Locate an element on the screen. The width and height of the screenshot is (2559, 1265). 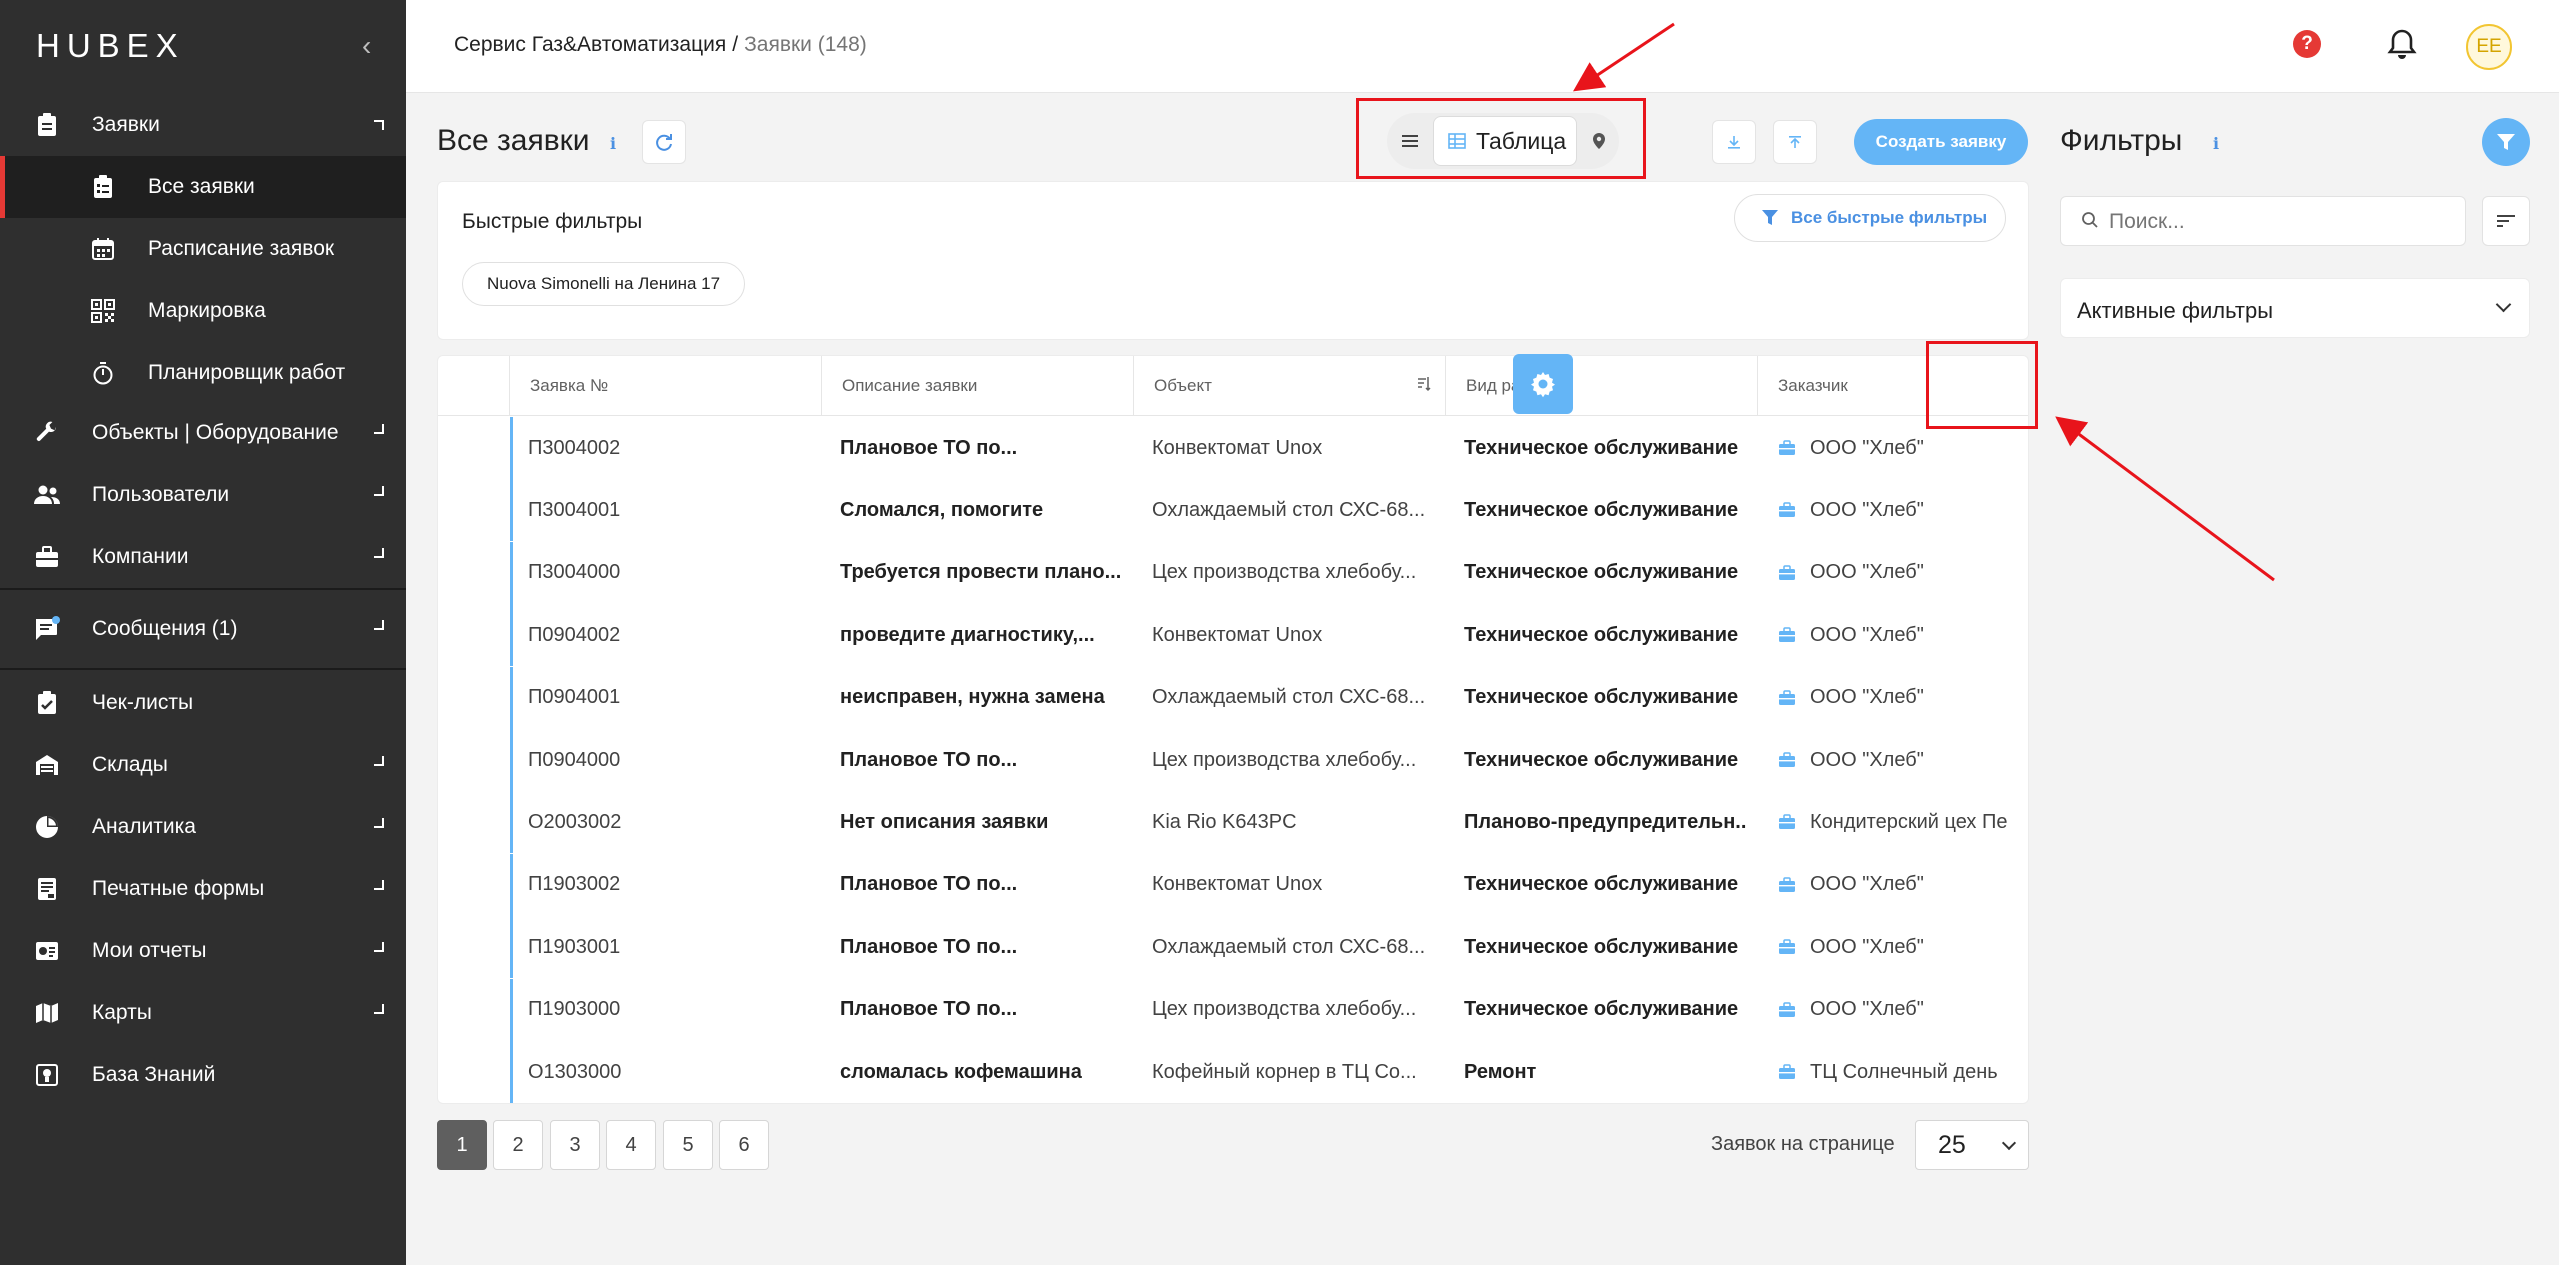
cell-description: сломалась кофемашина is located at coordinates (961, 1071).